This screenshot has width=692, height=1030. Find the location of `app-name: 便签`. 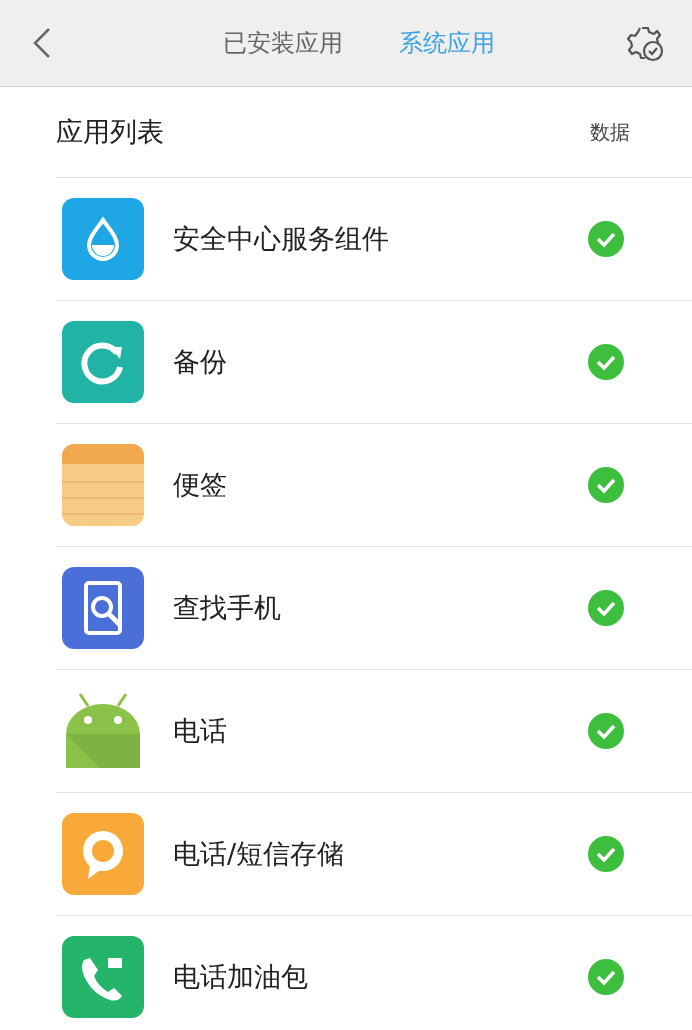

app-name: 便签 is located at coordinates (200, 485).